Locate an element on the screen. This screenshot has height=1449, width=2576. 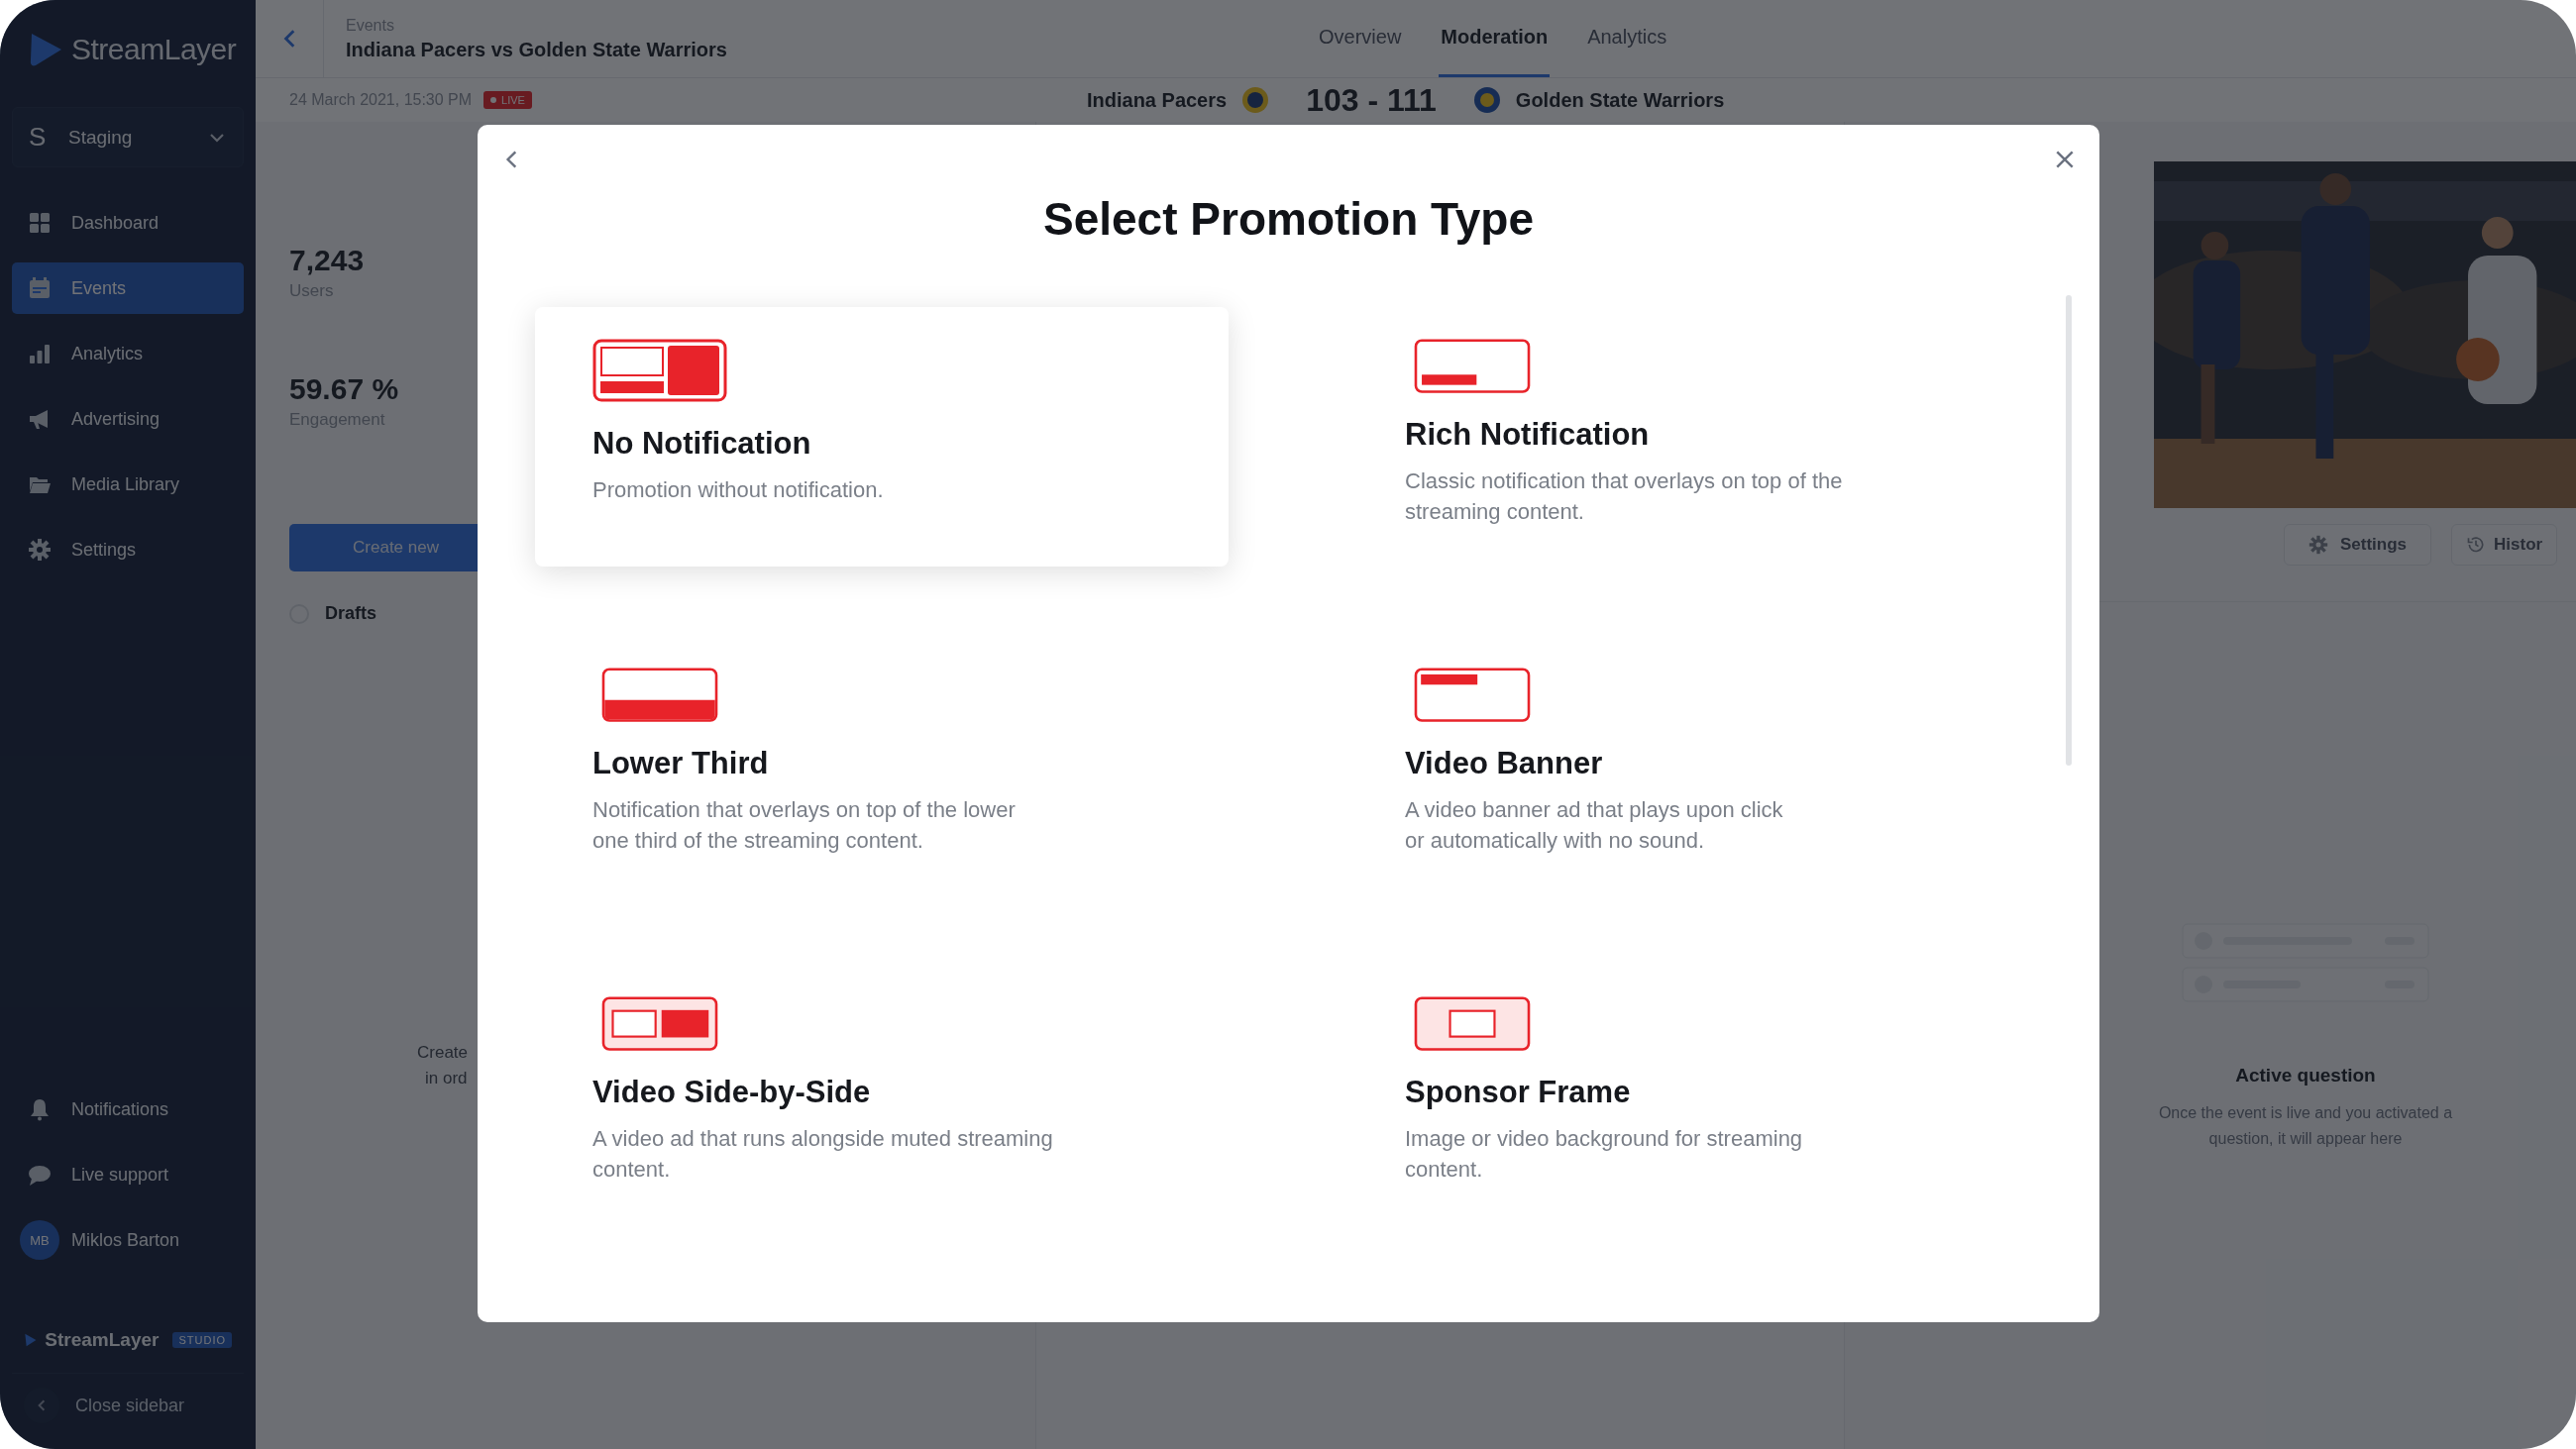
calendar-icon is located at coordinates (40, 288).